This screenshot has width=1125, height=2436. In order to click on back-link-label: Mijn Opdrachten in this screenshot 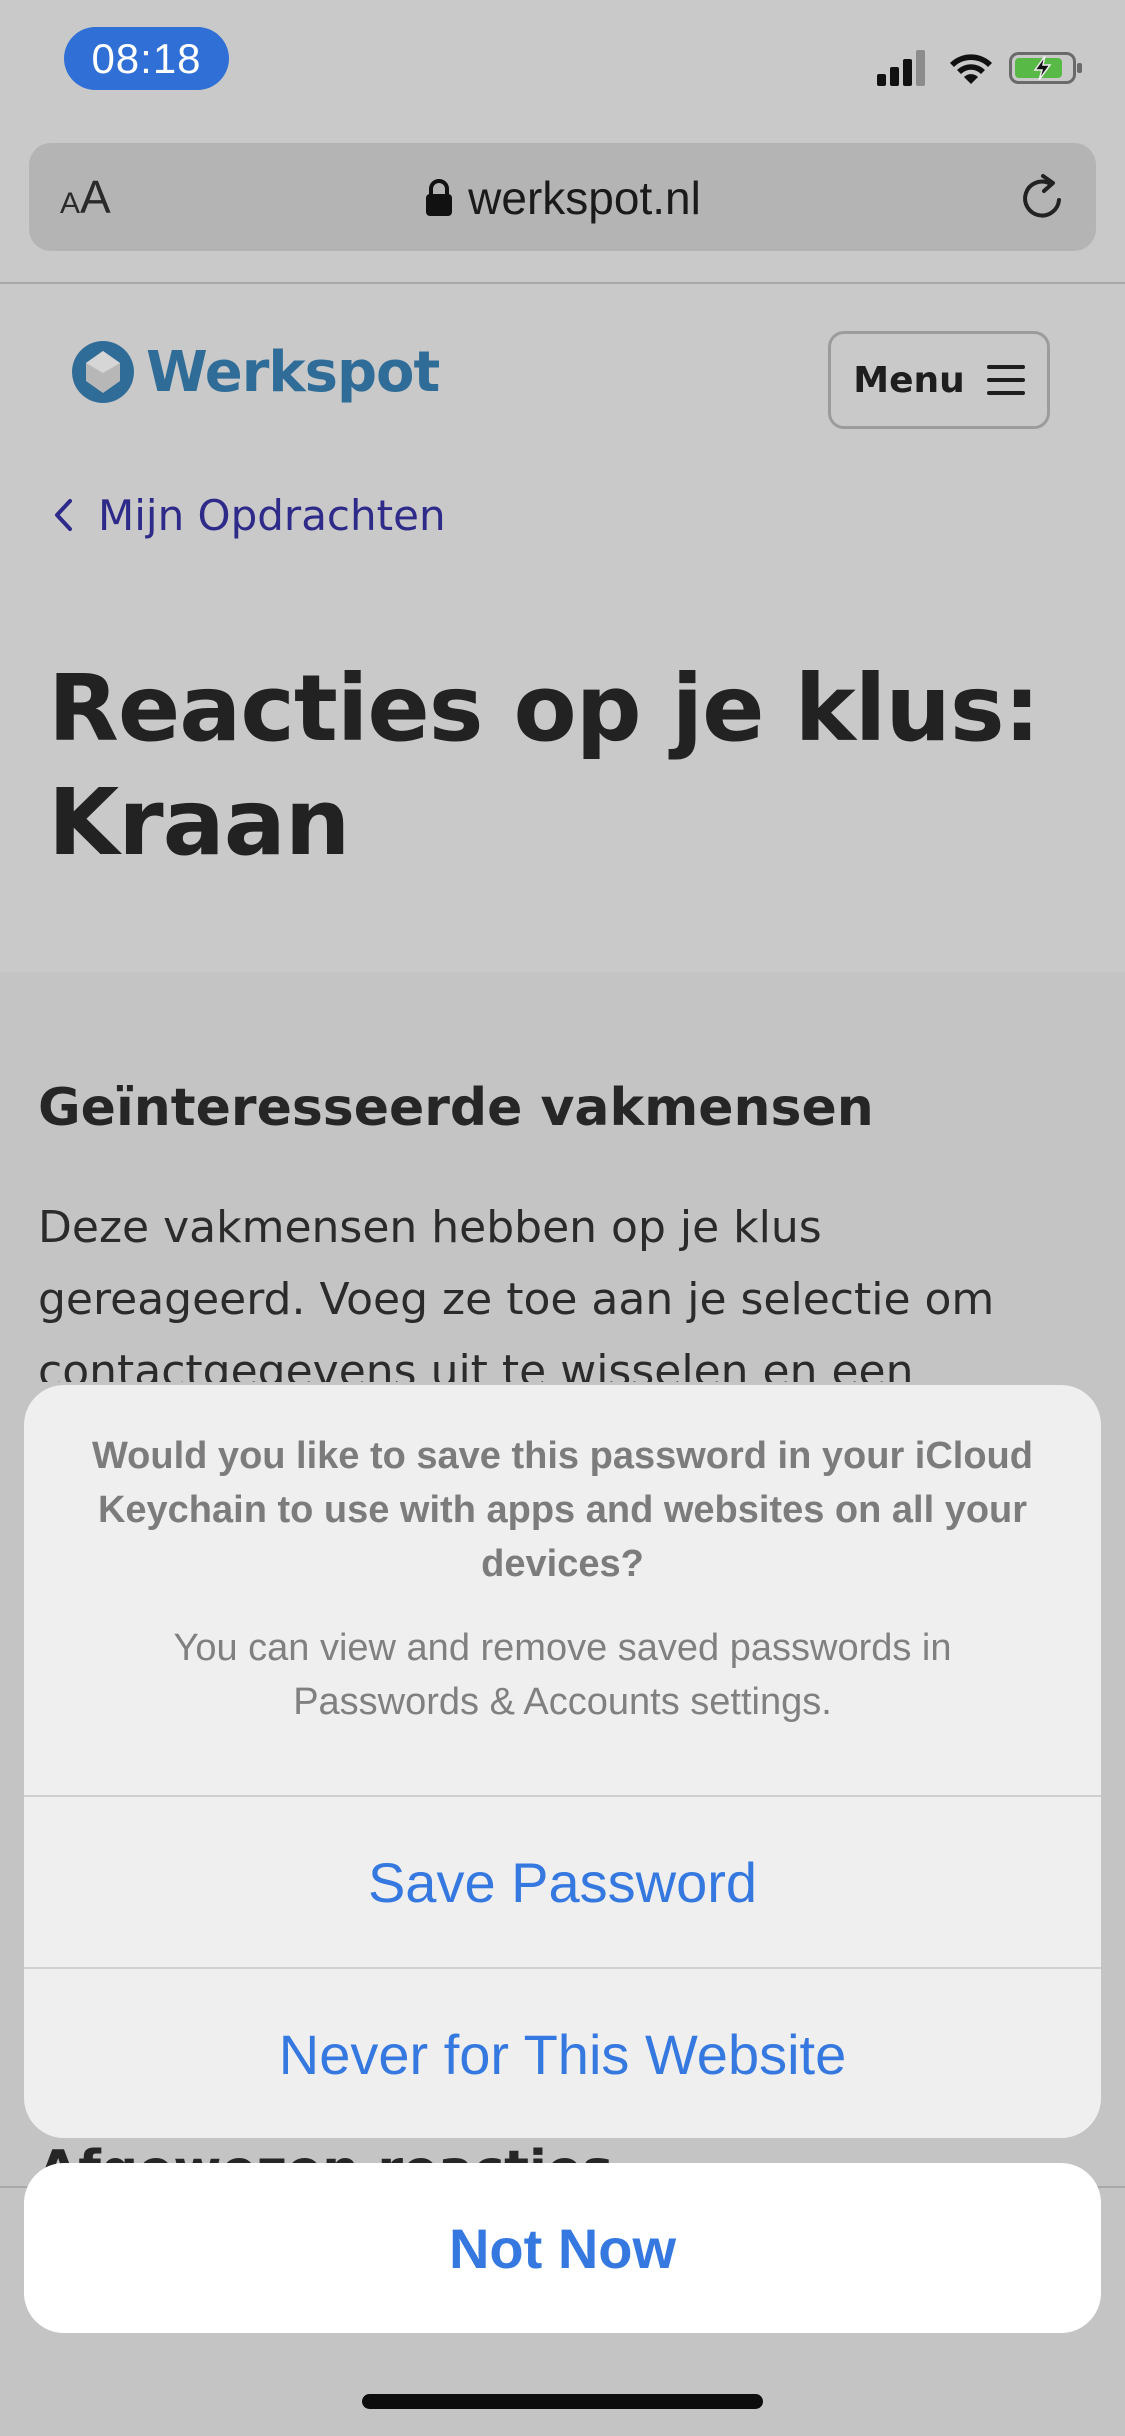, I will do `click(272, 515)`.